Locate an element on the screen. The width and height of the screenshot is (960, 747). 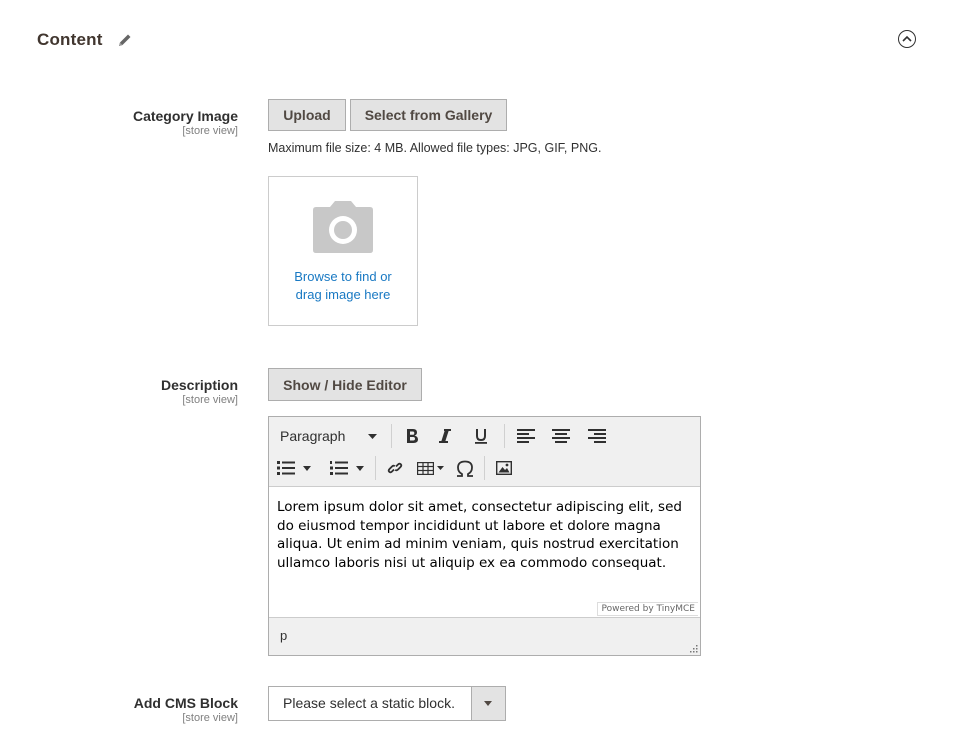
category-image-scope: [store view] is located at coordinates (210, 131).